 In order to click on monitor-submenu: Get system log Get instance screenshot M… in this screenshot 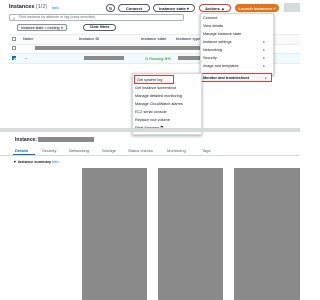, I will do `click(167, 104)`.